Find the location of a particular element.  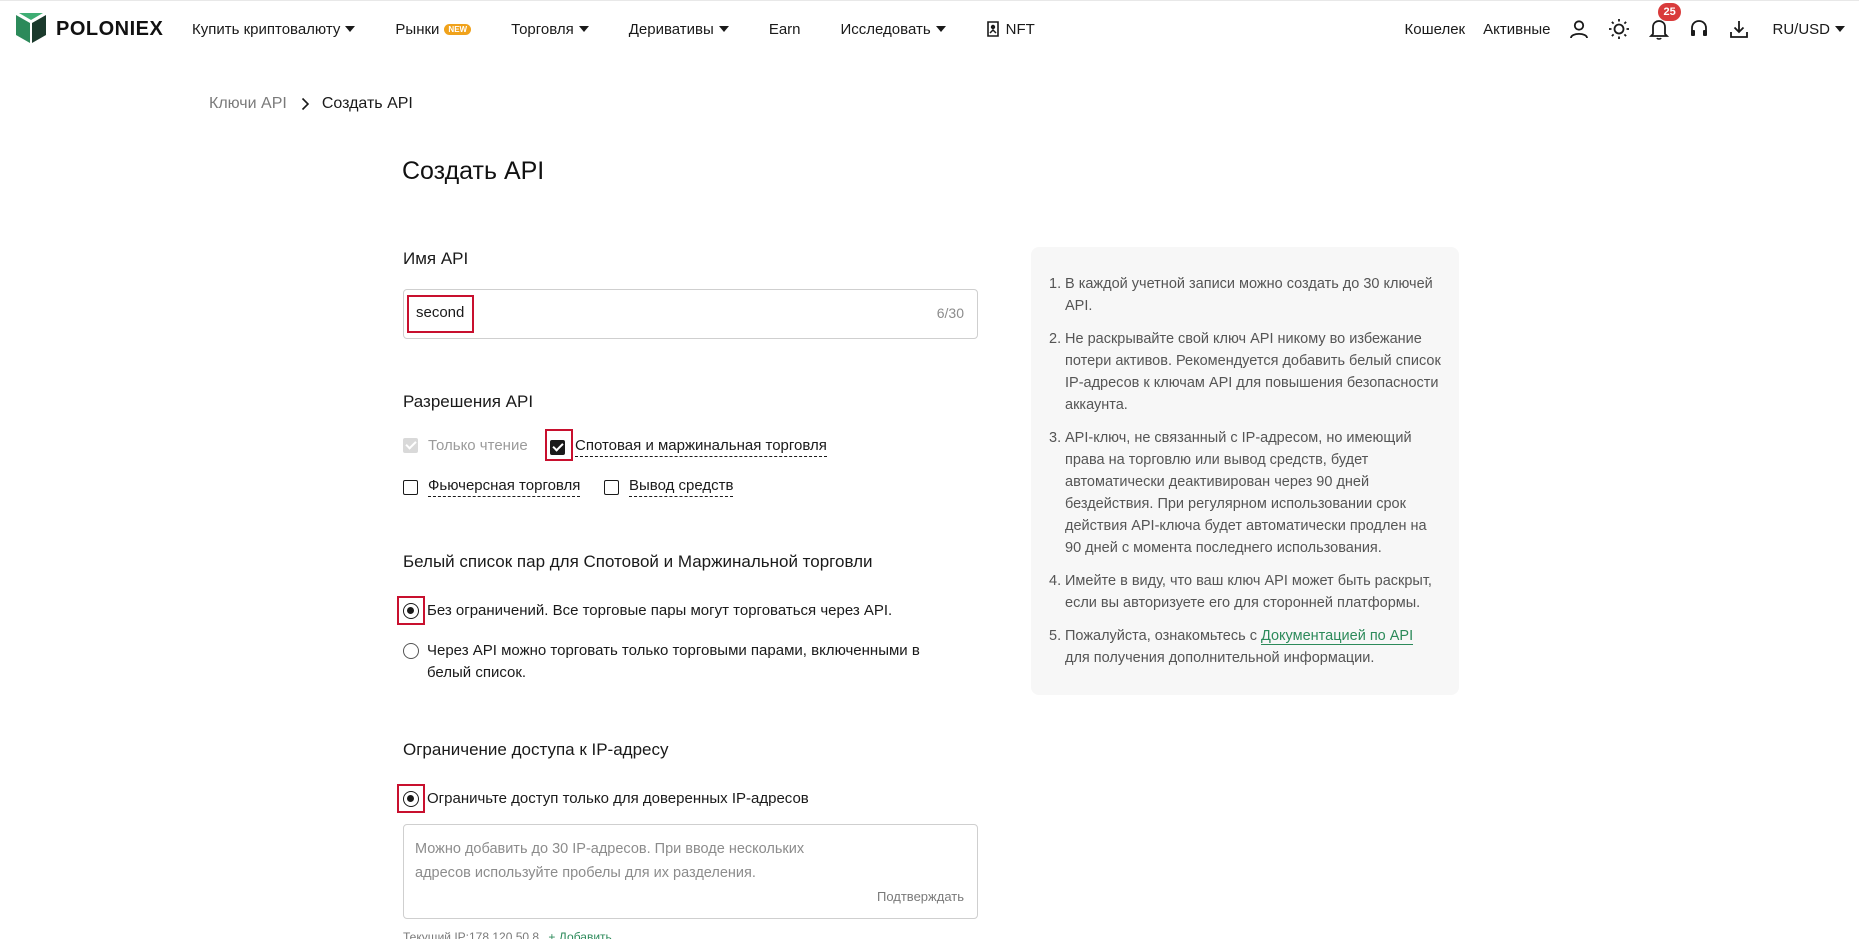

ip-confirm-button: Подтверждать is located at coordinates (920, 896).